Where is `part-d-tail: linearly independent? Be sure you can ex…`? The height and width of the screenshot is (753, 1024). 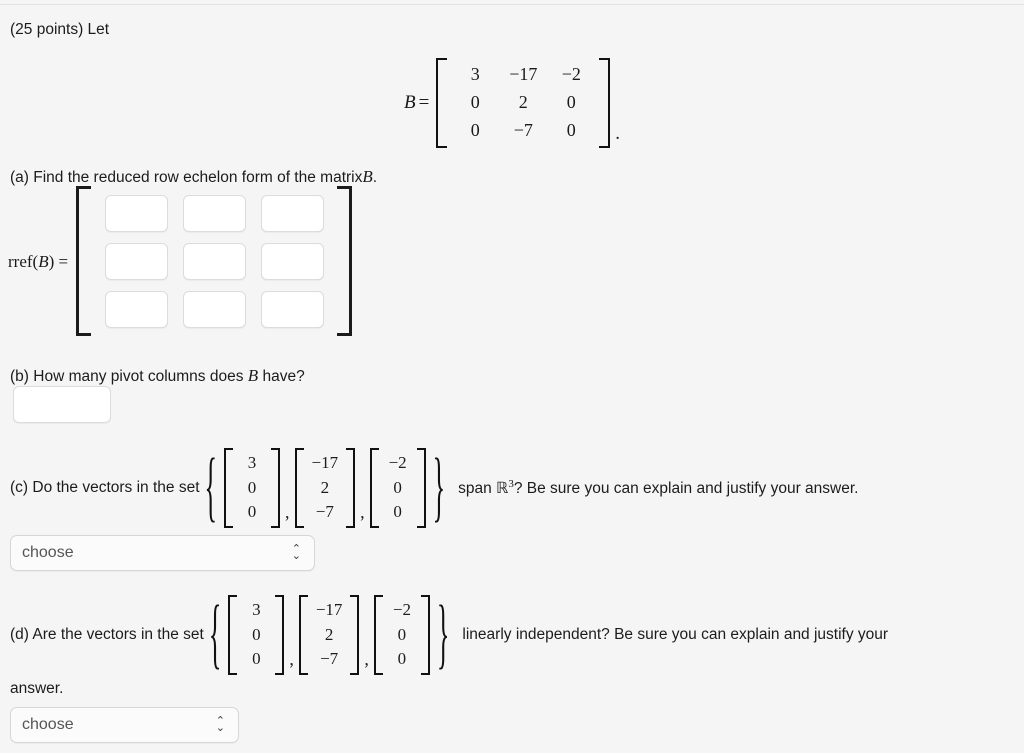
part-d-tail: linearly independent? Be sure you can ex… is located at coordinates (675, 635).